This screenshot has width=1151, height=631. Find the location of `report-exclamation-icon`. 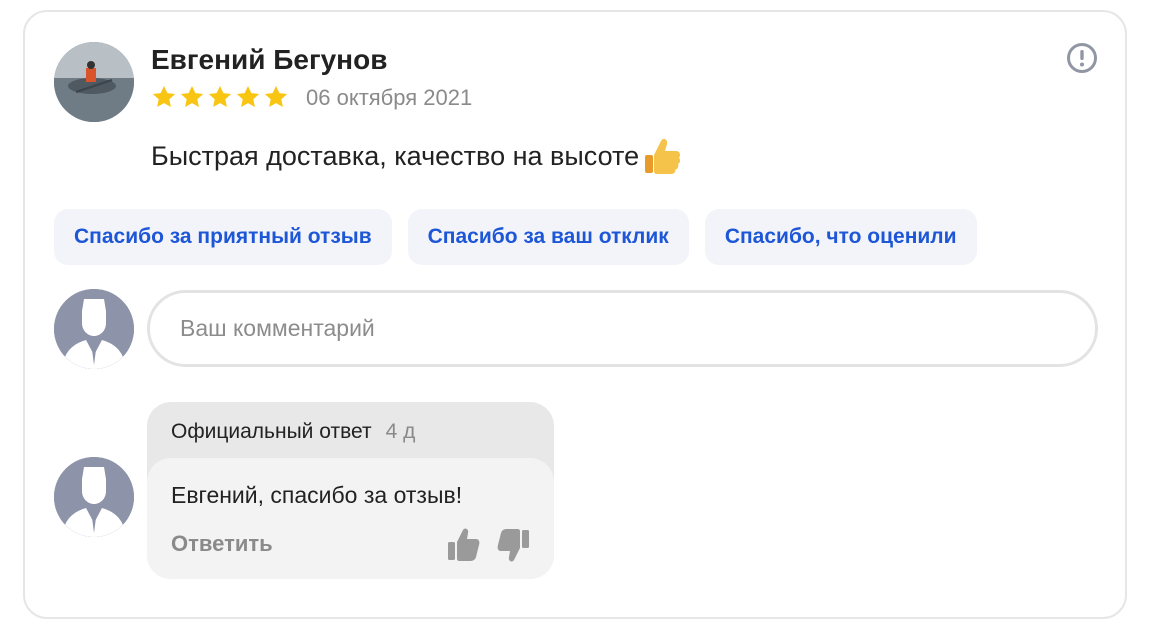

report-exclamation-icon is located at coordinates (1082, 58).